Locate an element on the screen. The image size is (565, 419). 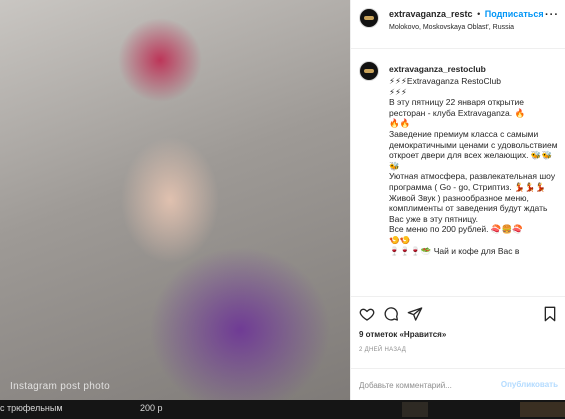
share-icon is located at coordinates (415, 314).